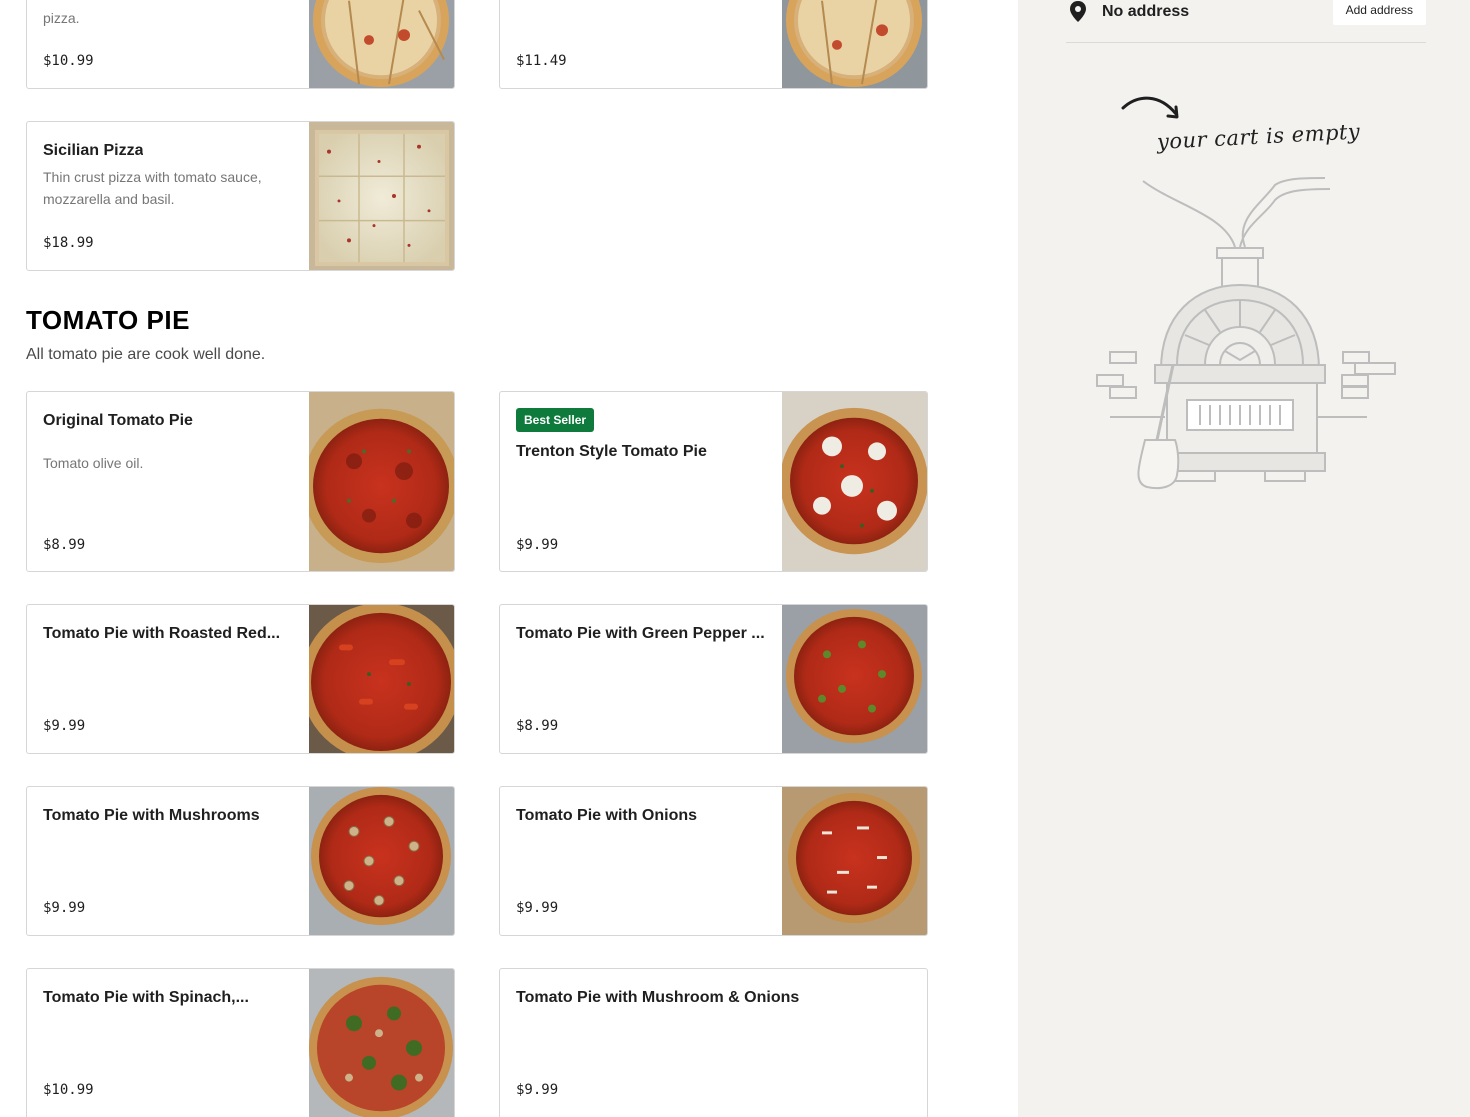  Describe the element at coordinates (1146, 11) in the screenshot. I see `delivery-address-text: No address` at that location.